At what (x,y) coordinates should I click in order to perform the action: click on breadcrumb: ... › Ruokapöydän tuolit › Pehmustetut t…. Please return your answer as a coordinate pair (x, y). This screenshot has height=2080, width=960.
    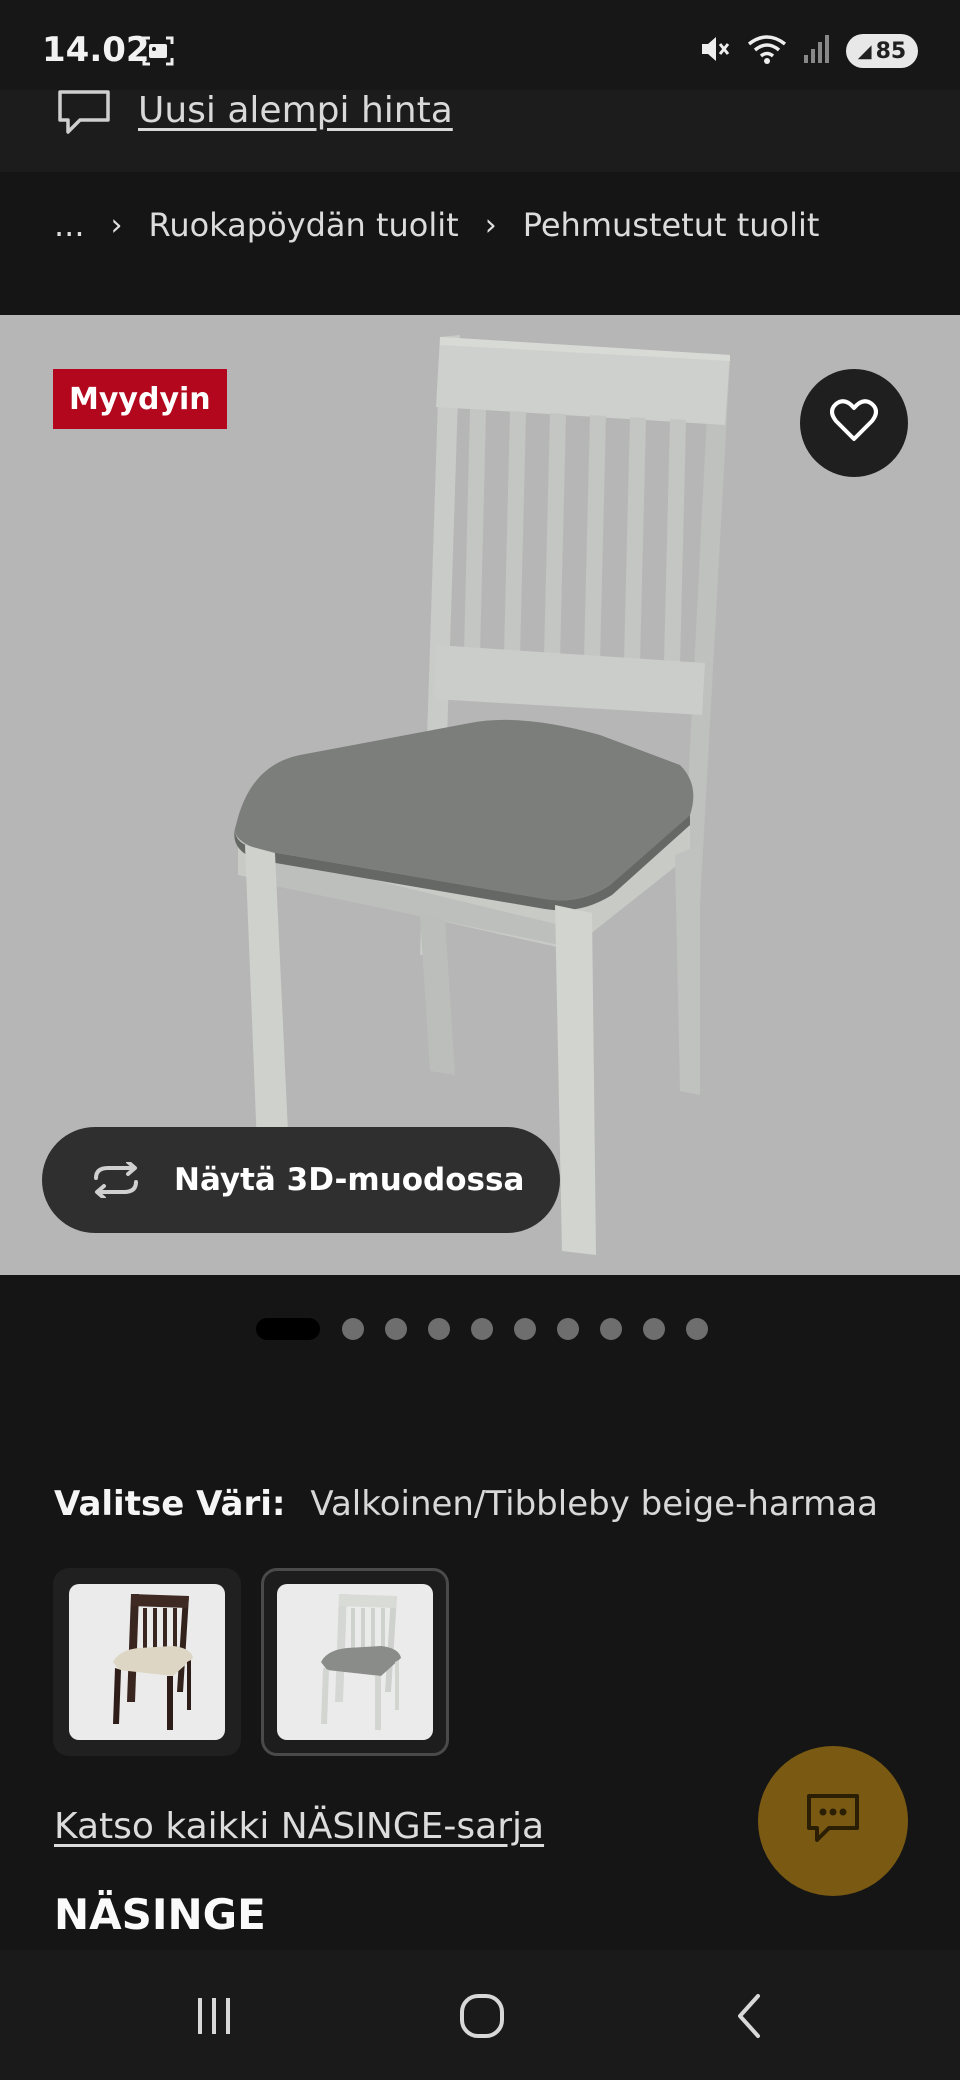
    Looking at the image, I should click on (436, 225).